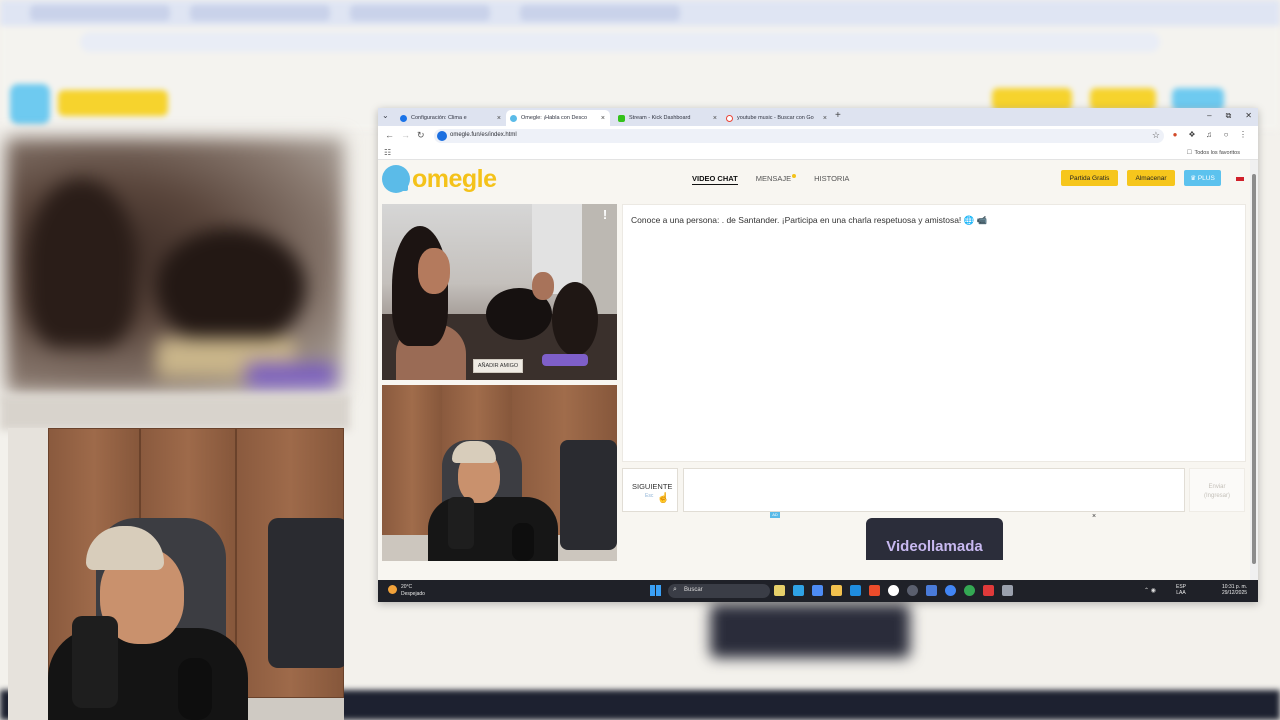  I want to click on window-controls: – ⧉ ✕, so click(1229, 116).